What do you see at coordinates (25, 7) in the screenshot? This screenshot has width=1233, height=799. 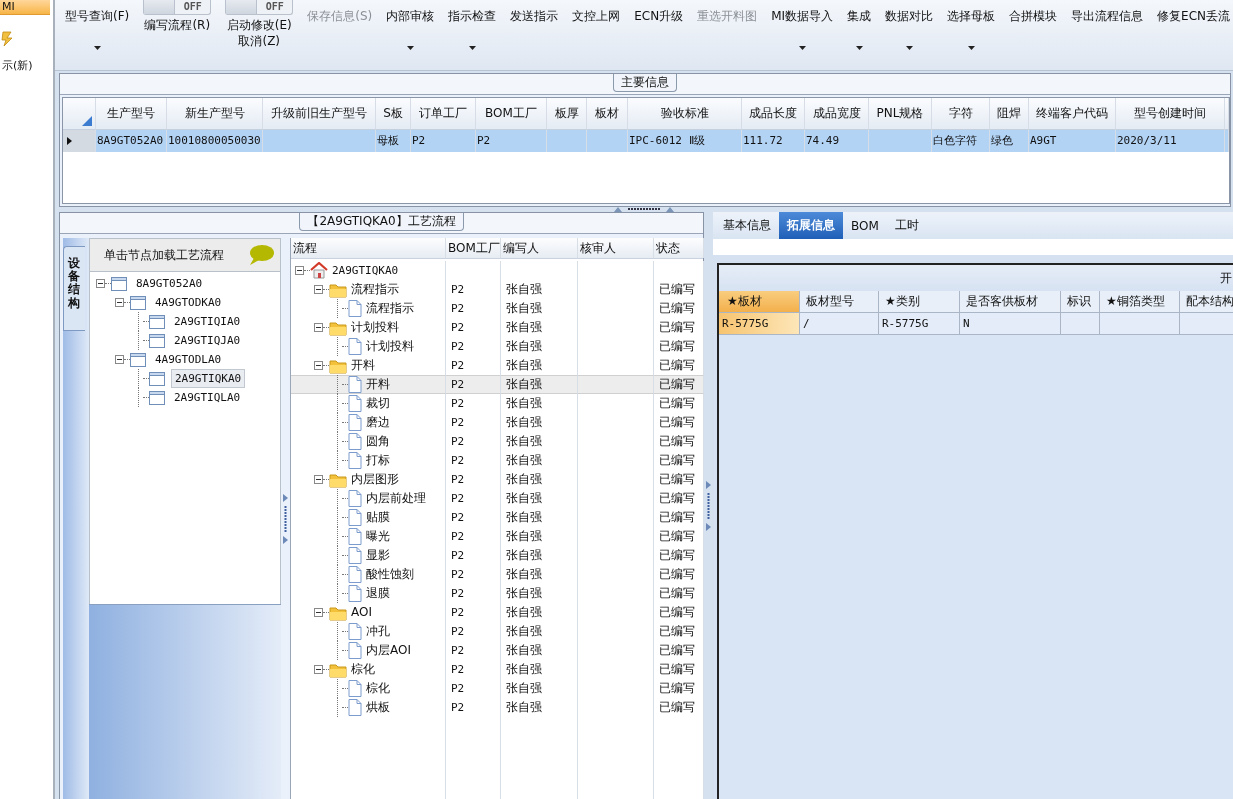 I see `sidebar-item: MI` at bounding box center [25, 7].